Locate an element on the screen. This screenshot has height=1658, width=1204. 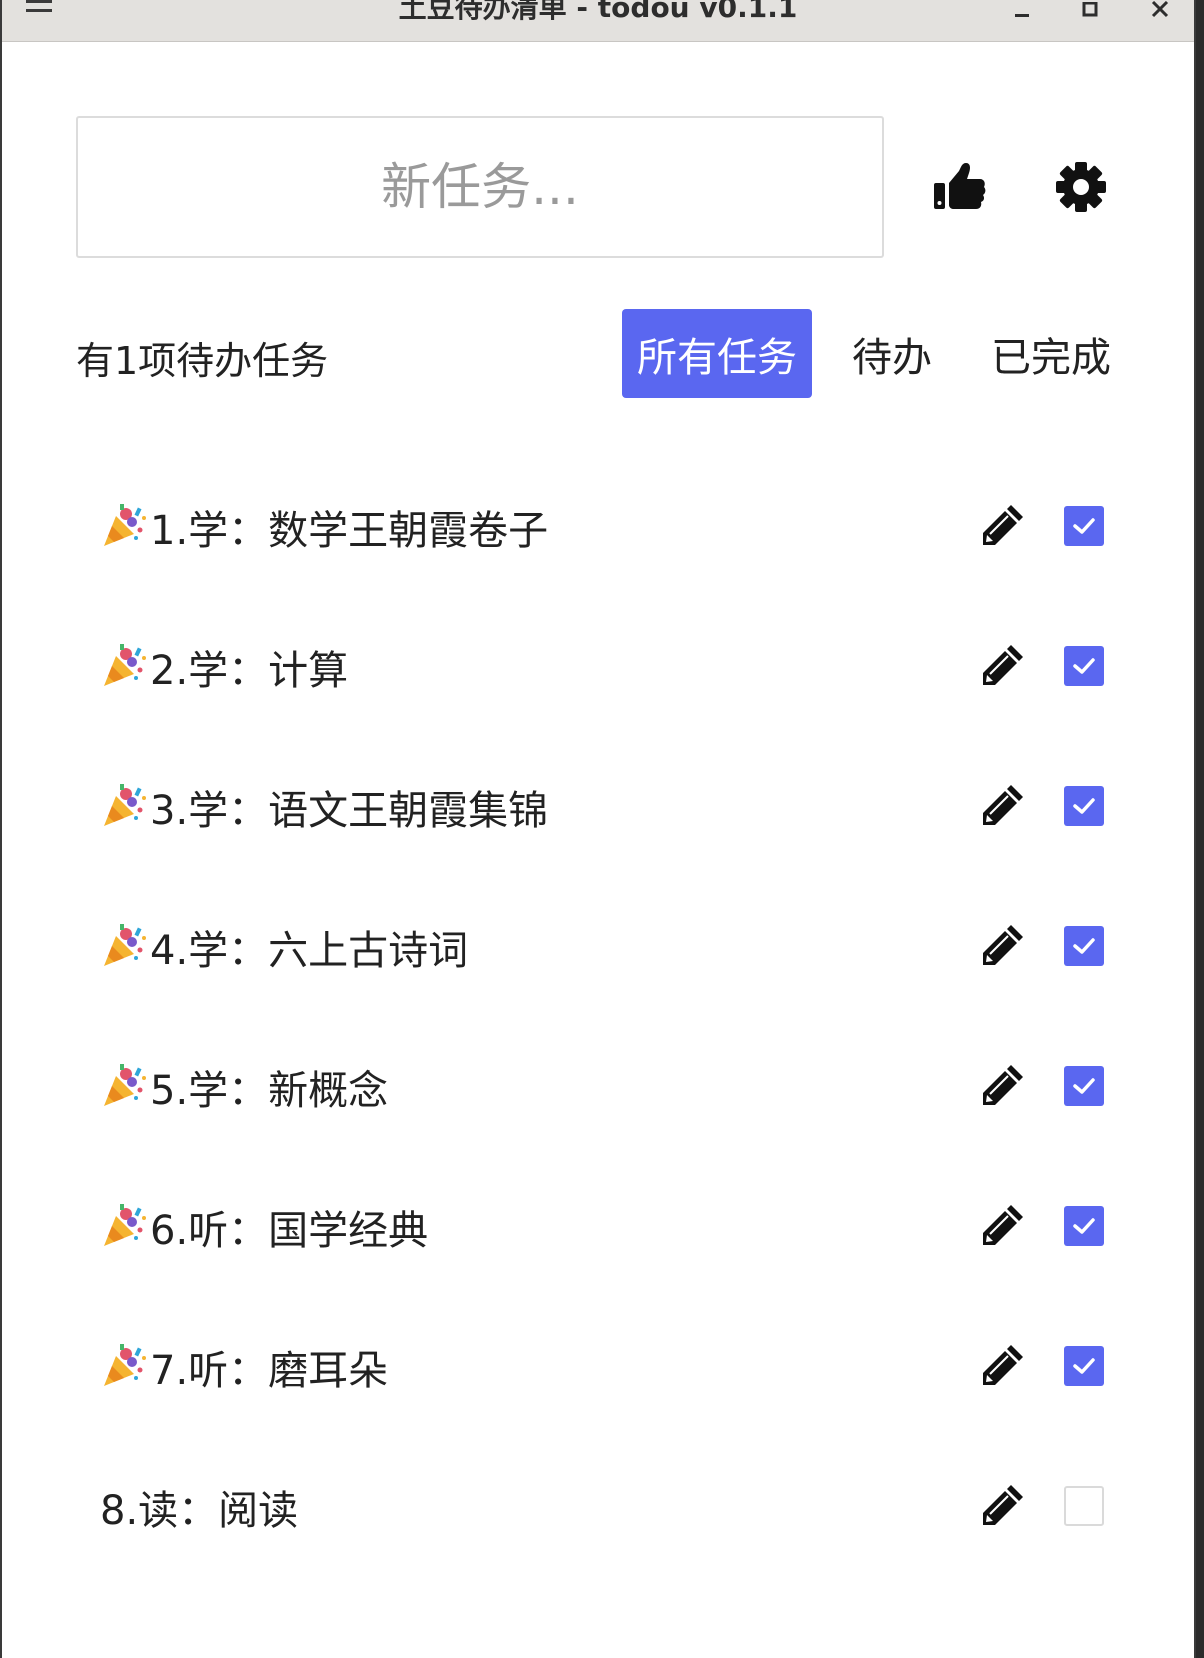
title-bar: 土豆待办清单 - todou v0.1.1 is located at coordinates (598, 21).